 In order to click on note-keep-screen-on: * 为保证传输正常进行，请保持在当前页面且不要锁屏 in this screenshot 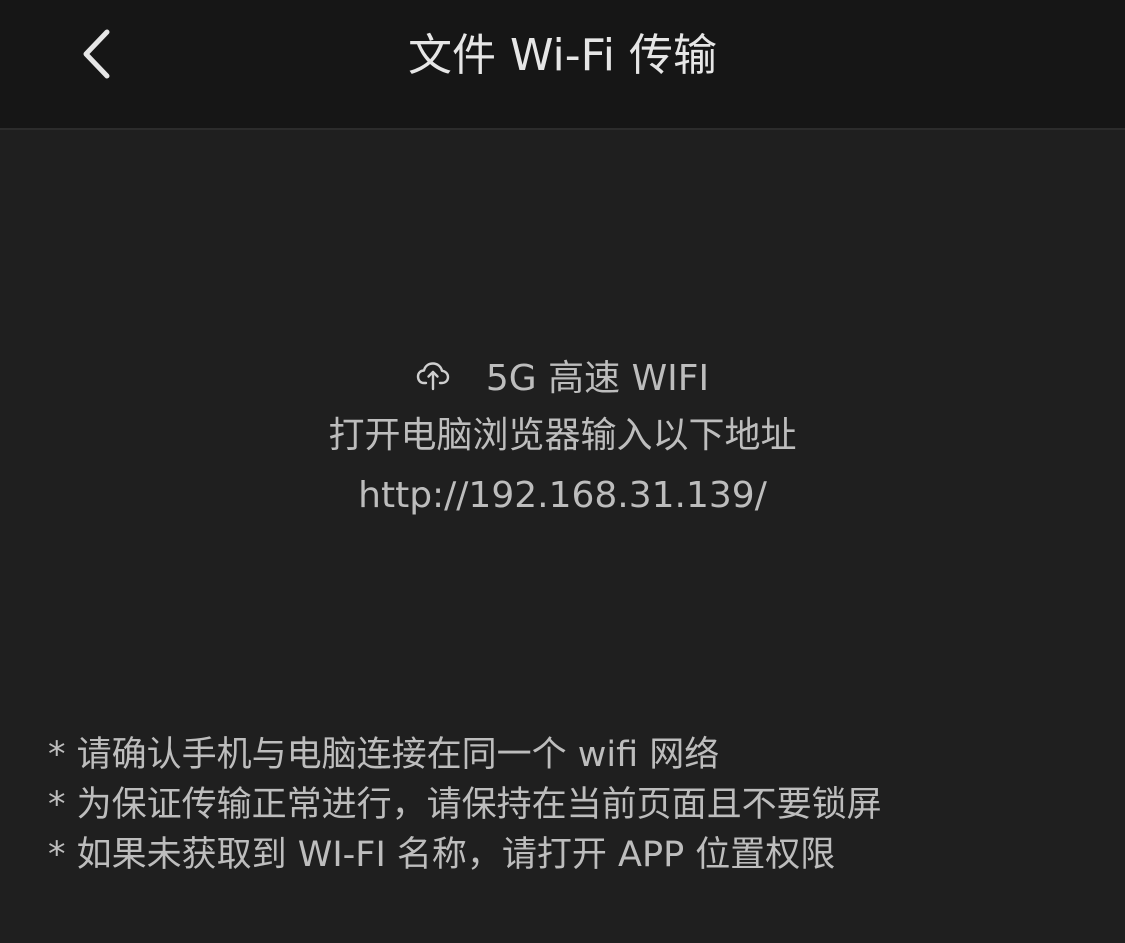, I will do `click(465, 805)`.